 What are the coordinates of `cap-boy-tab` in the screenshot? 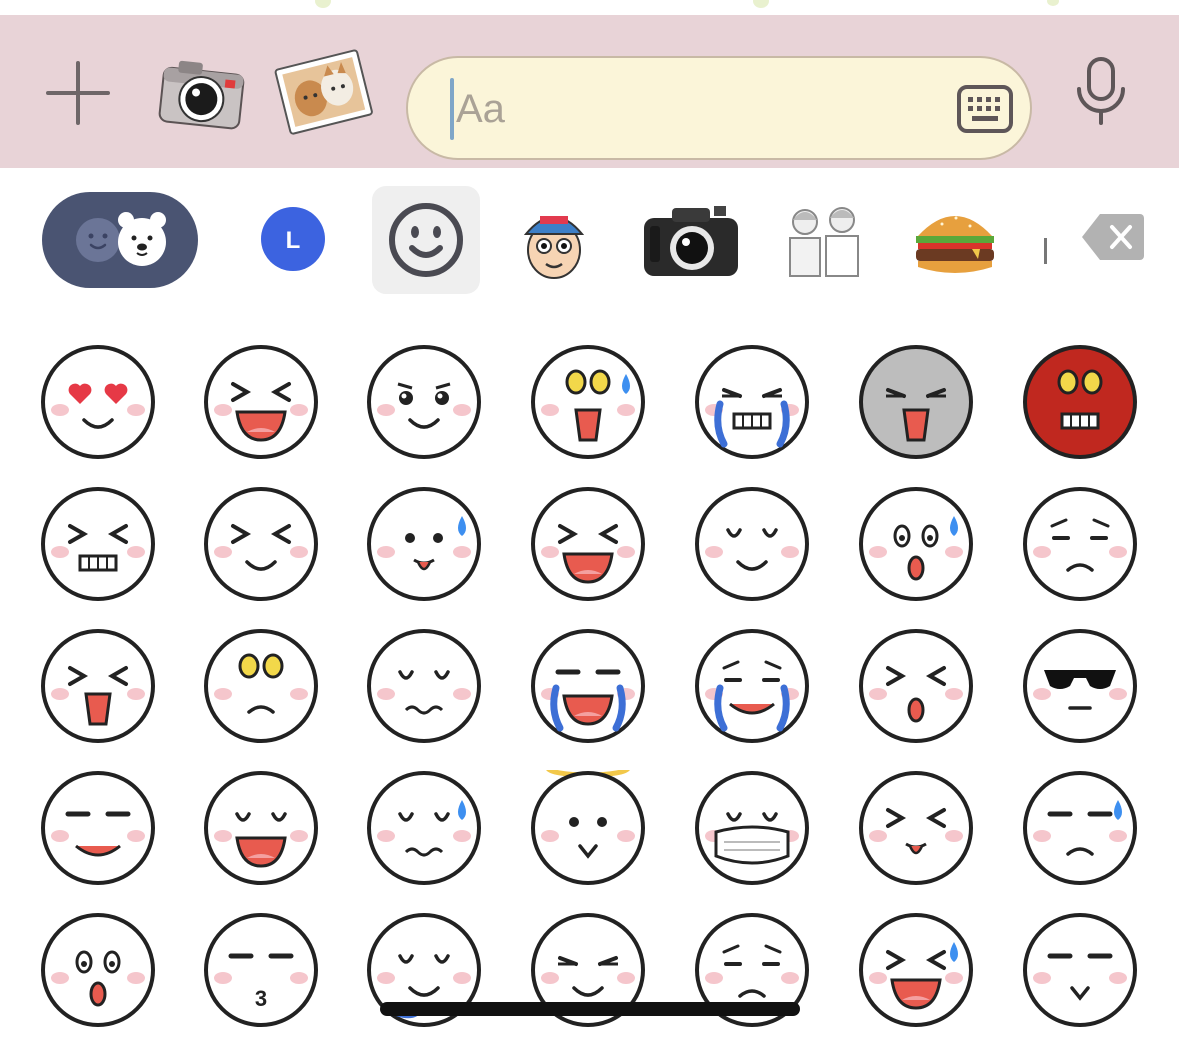 It's located at (554, 241).